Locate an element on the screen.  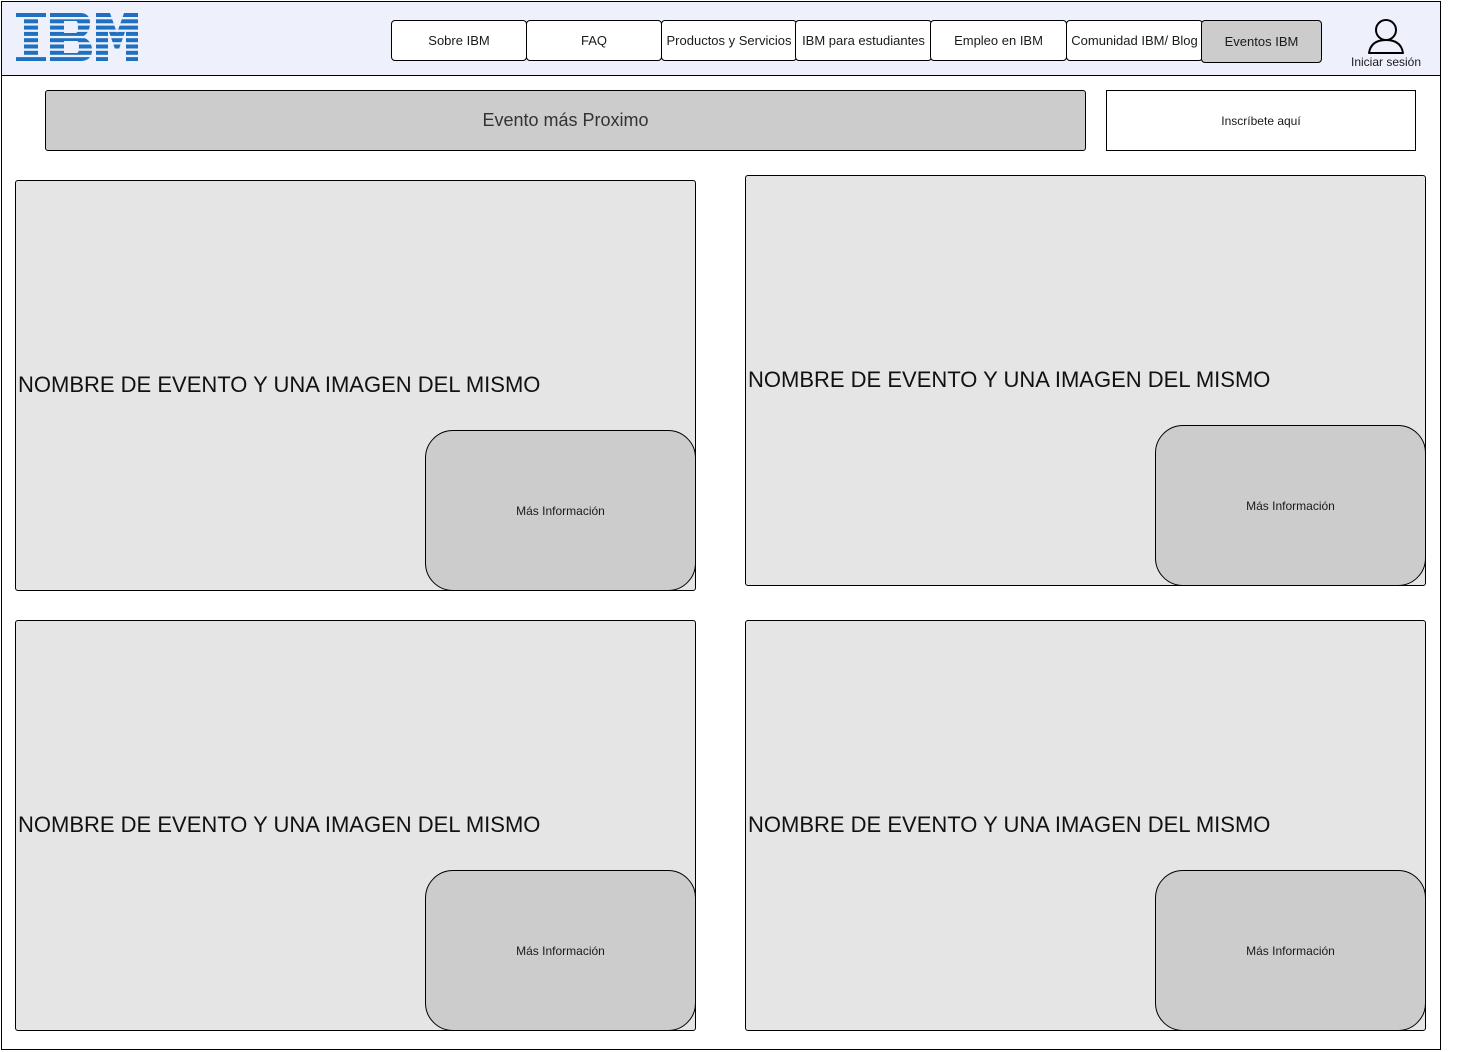
login-label: Iniciar sesión is located at coordinates (1386, 62).